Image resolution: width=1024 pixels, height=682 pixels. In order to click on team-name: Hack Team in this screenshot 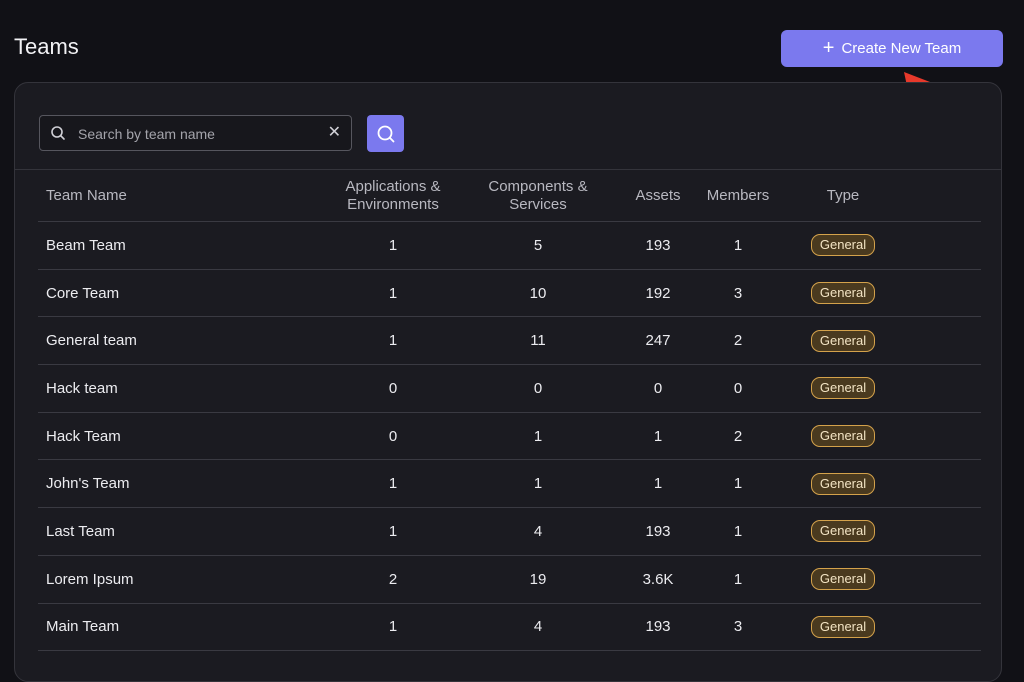, I will do `click(83, 436)`.